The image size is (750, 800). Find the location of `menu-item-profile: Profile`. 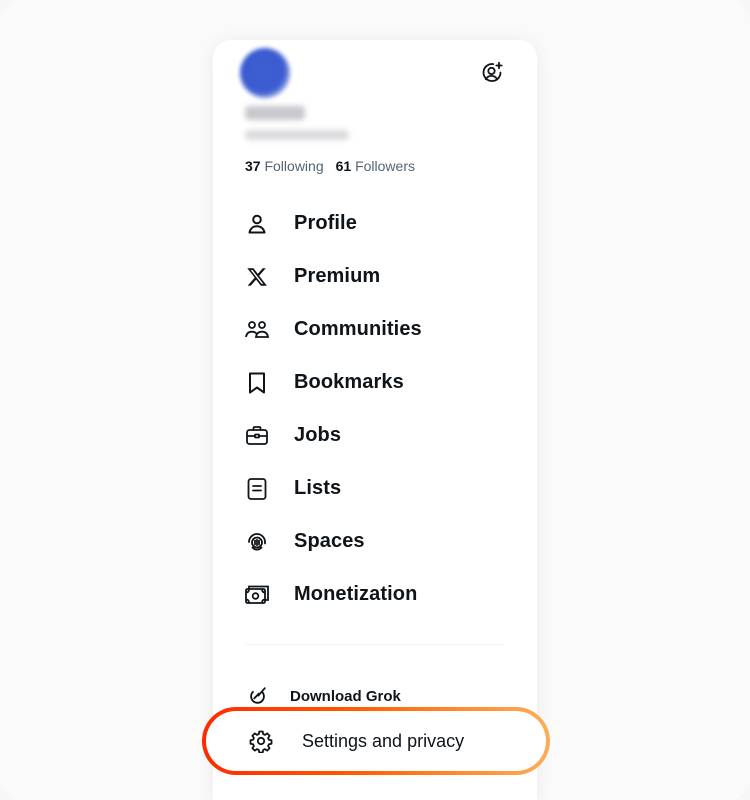

menu-item-profile: Profile is located at coordinates (375, 223).